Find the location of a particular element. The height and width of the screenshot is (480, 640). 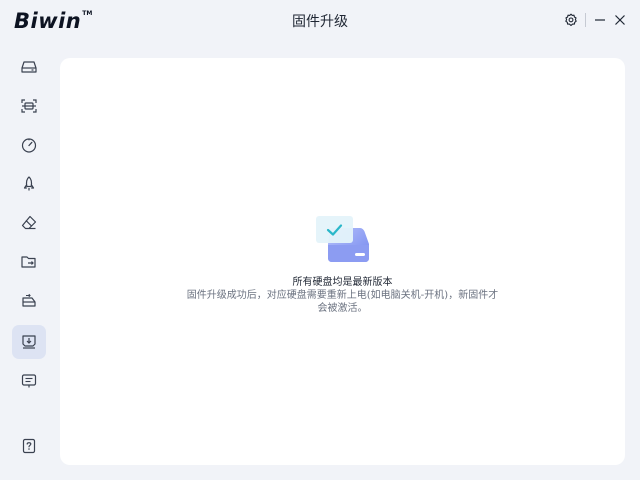

minimize-button is located at coordinates (600, 20).